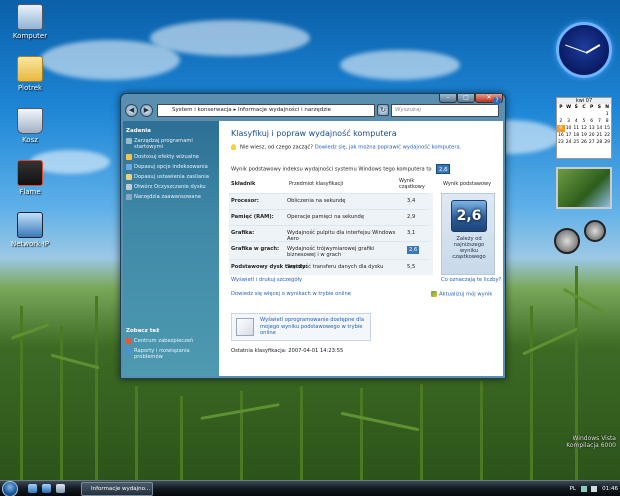 The image size is (620, 496). What do you see at coordinates (30, 230) in the screenshot?
I see `desktop-icon-network: Network-IP` at bounding box center [30, 230].